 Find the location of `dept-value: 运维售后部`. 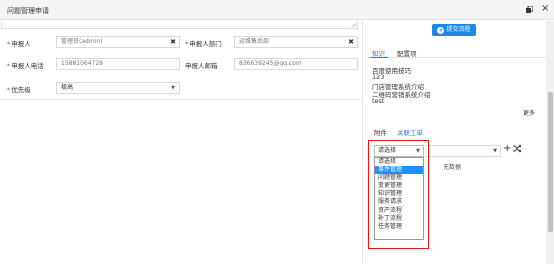

dept-value: 运维售后部 is located at coordinates (254, 41).